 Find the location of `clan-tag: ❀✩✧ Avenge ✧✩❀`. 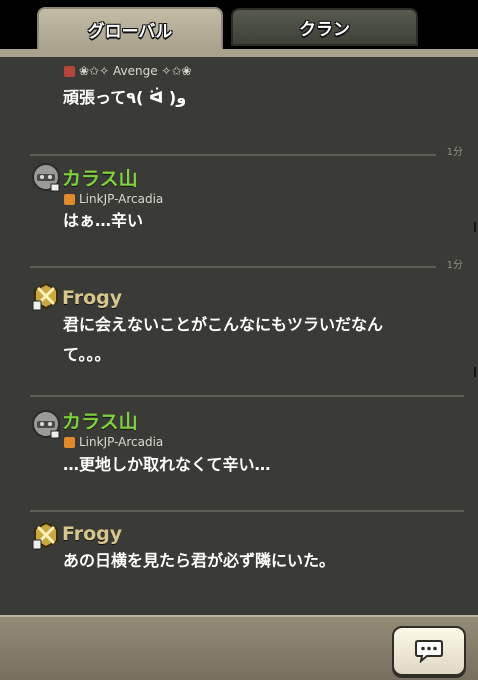

clan-tag: ❀✩✧ Avenge ✧✩❀ is located at coordinates (128, 71).